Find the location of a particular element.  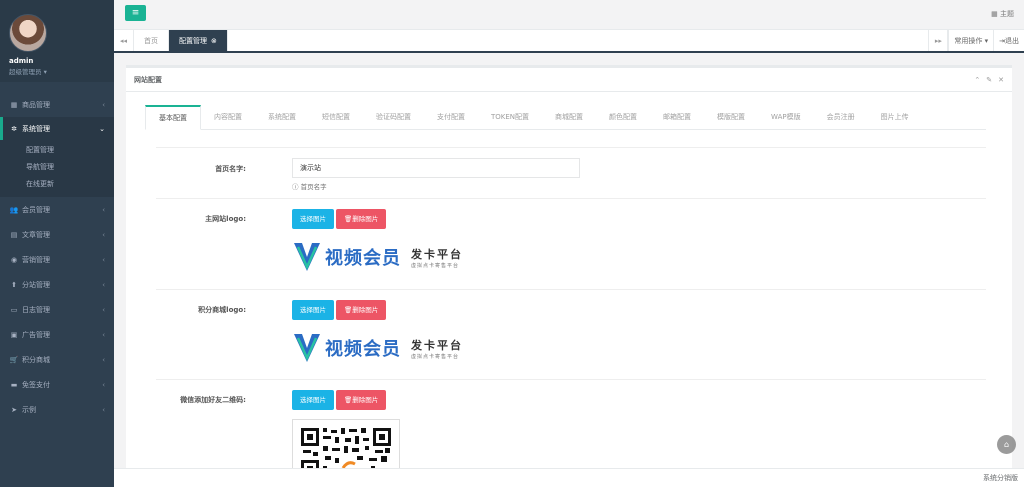

wechat-qr-select-button: 选择图片 is located at coordinates (313, 400).